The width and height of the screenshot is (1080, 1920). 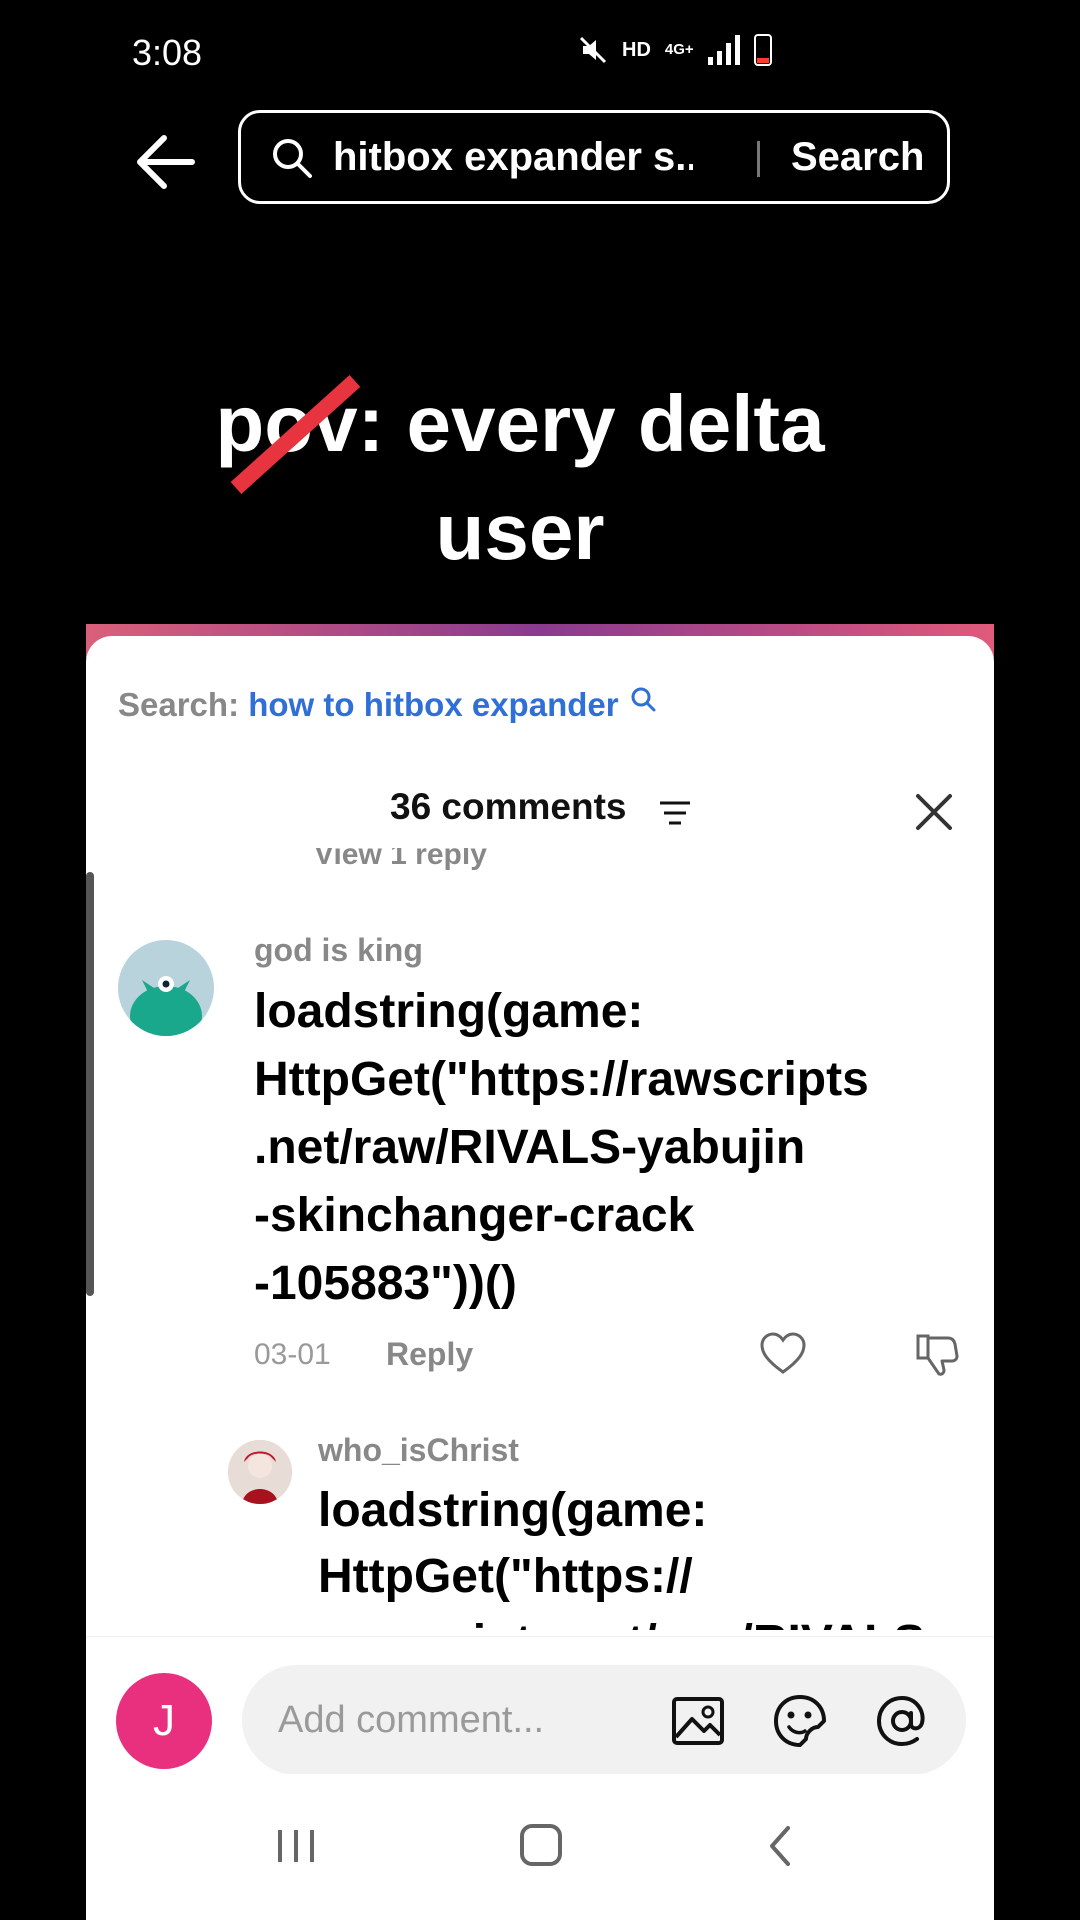 What do you see at coordinates (758, 159) in the screenshot?
I see `search-divider` at bounding box center [758, 159].